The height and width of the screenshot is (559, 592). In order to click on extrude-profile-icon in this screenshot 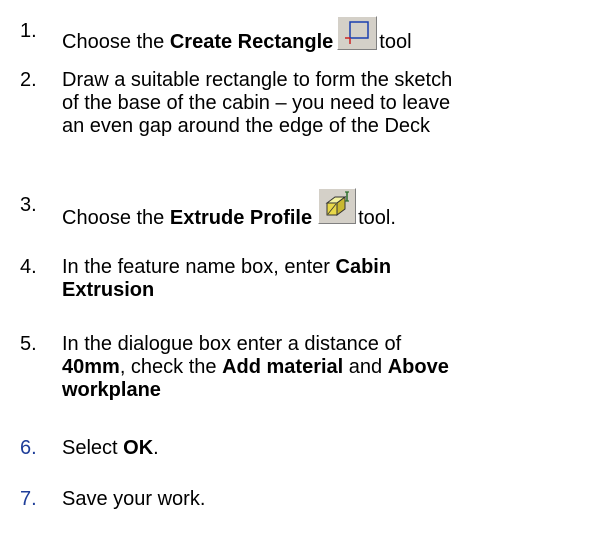, I will do `click(337, 206)`.